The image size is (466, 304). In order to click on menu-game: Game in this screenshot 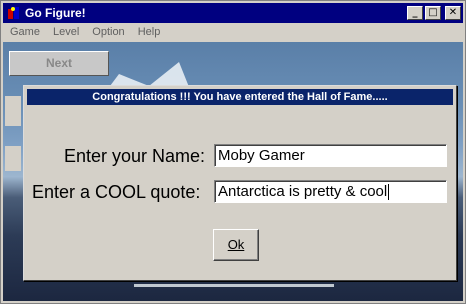, I will do `click(24, 32)`.